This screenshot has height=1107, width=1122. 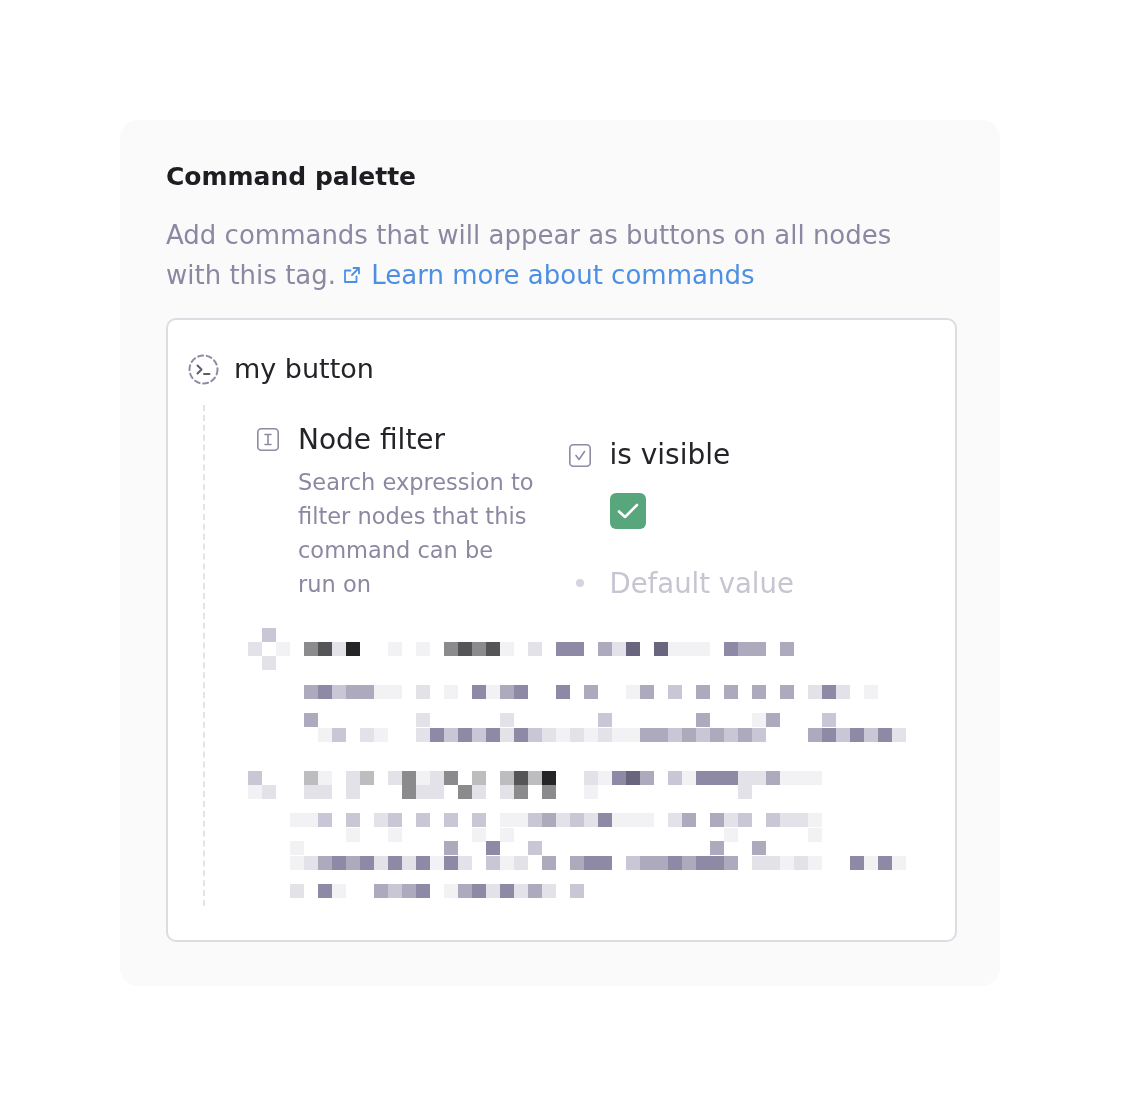 What do you see at coordinates (529, 255) in the screenshot?
I see `section-description: Add commands that will appear as buttons on all nodes with this tag. Learn more about commands` at bounding box center [529, 255].